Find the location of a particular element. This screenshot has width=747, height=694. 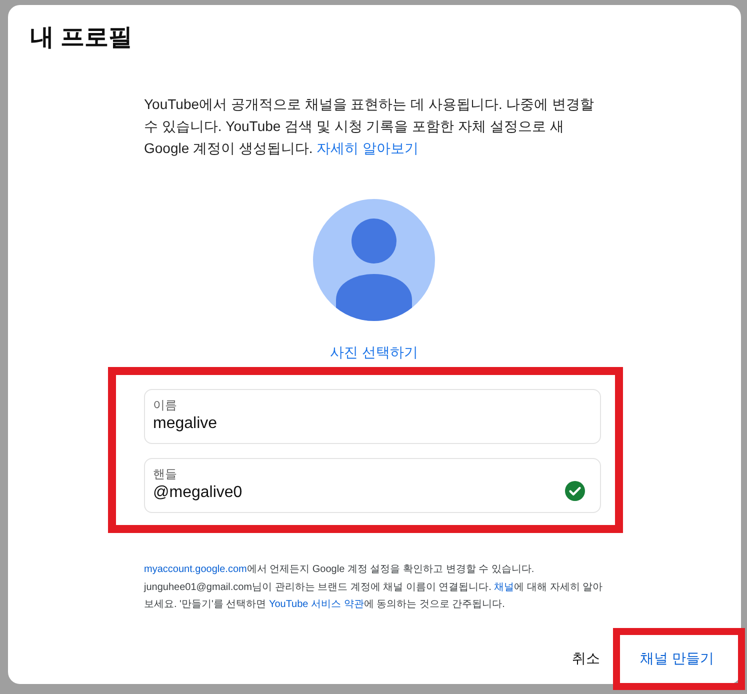

text-link: 채널 is located at coordinates (504, 587).